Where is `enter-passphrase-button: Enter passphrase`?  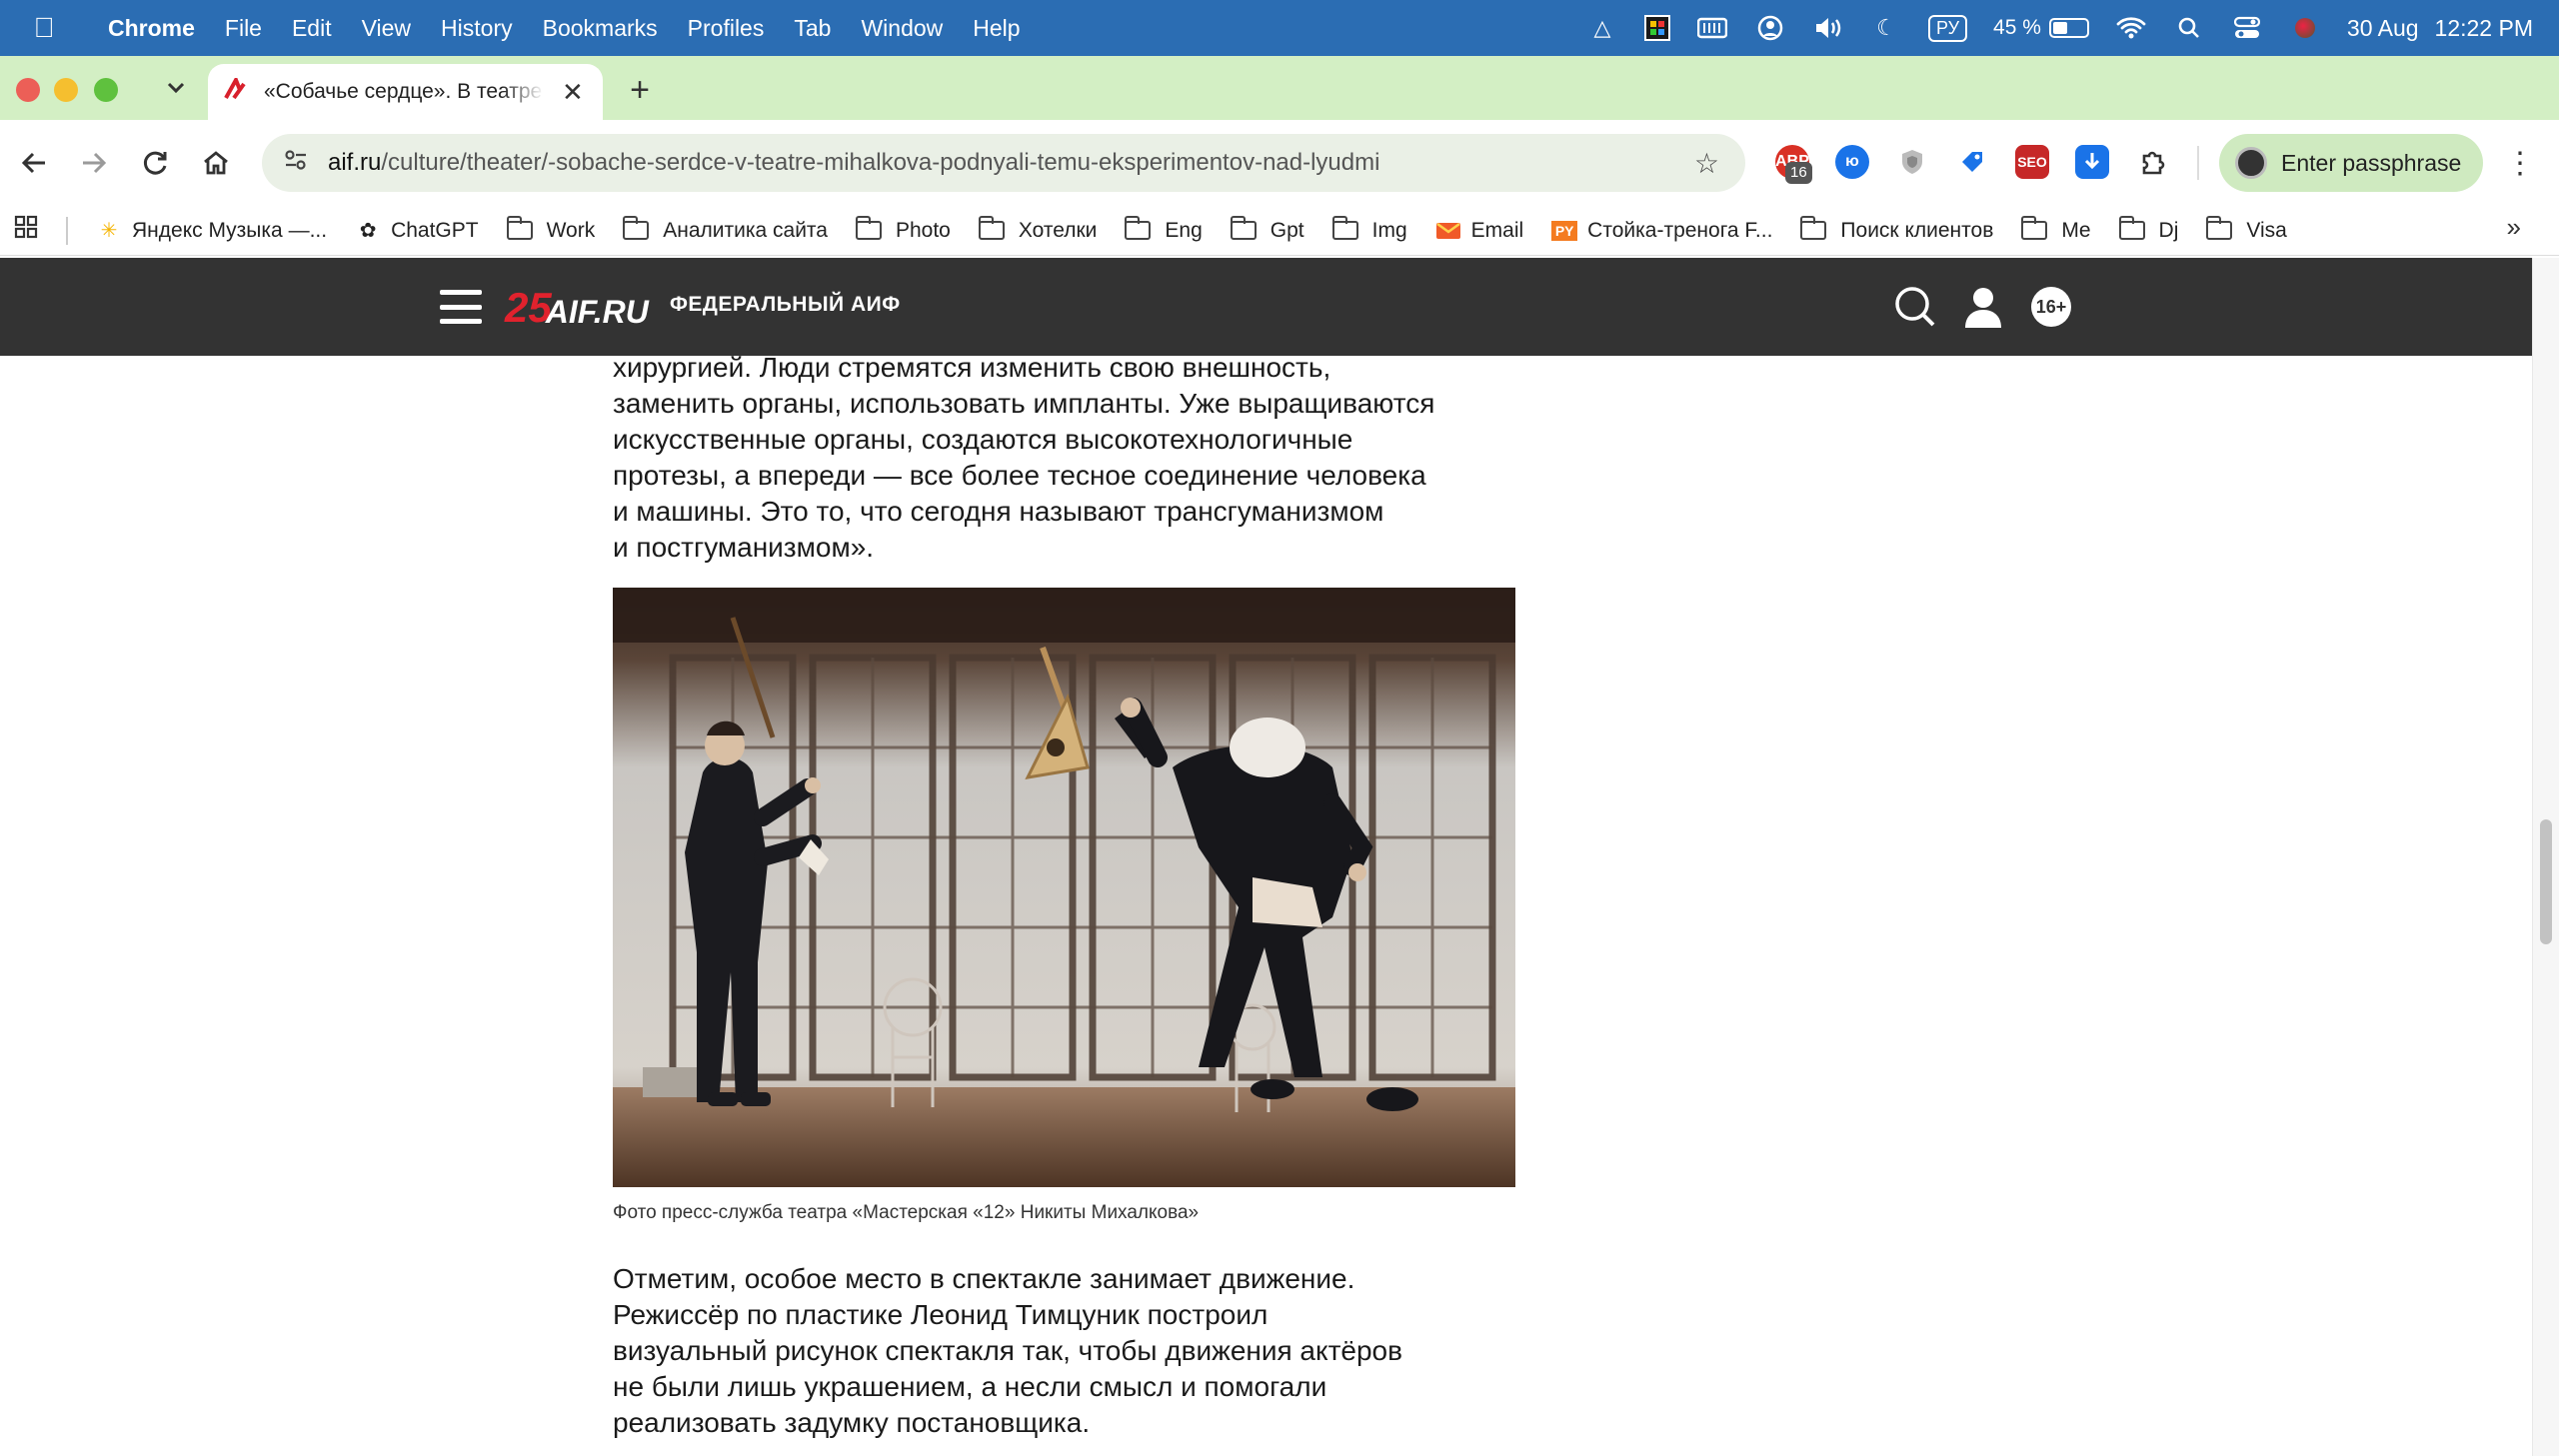 enter-passphrase-button: Enter passphrase is located at coordinates (2351, 163).